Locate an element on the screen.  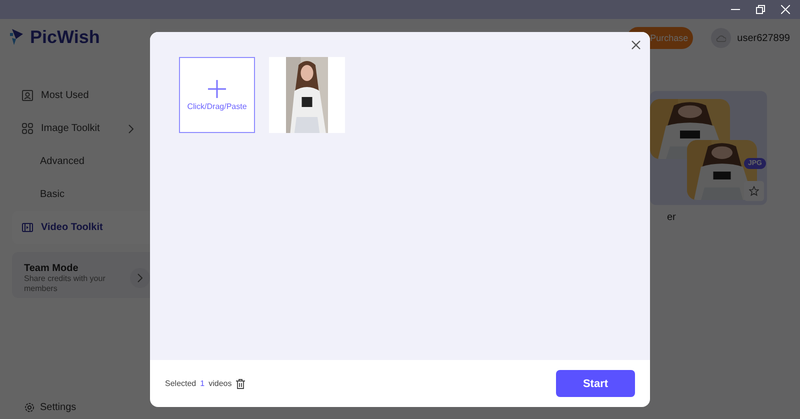
card-caption: er is located at coordinates (671, 217).